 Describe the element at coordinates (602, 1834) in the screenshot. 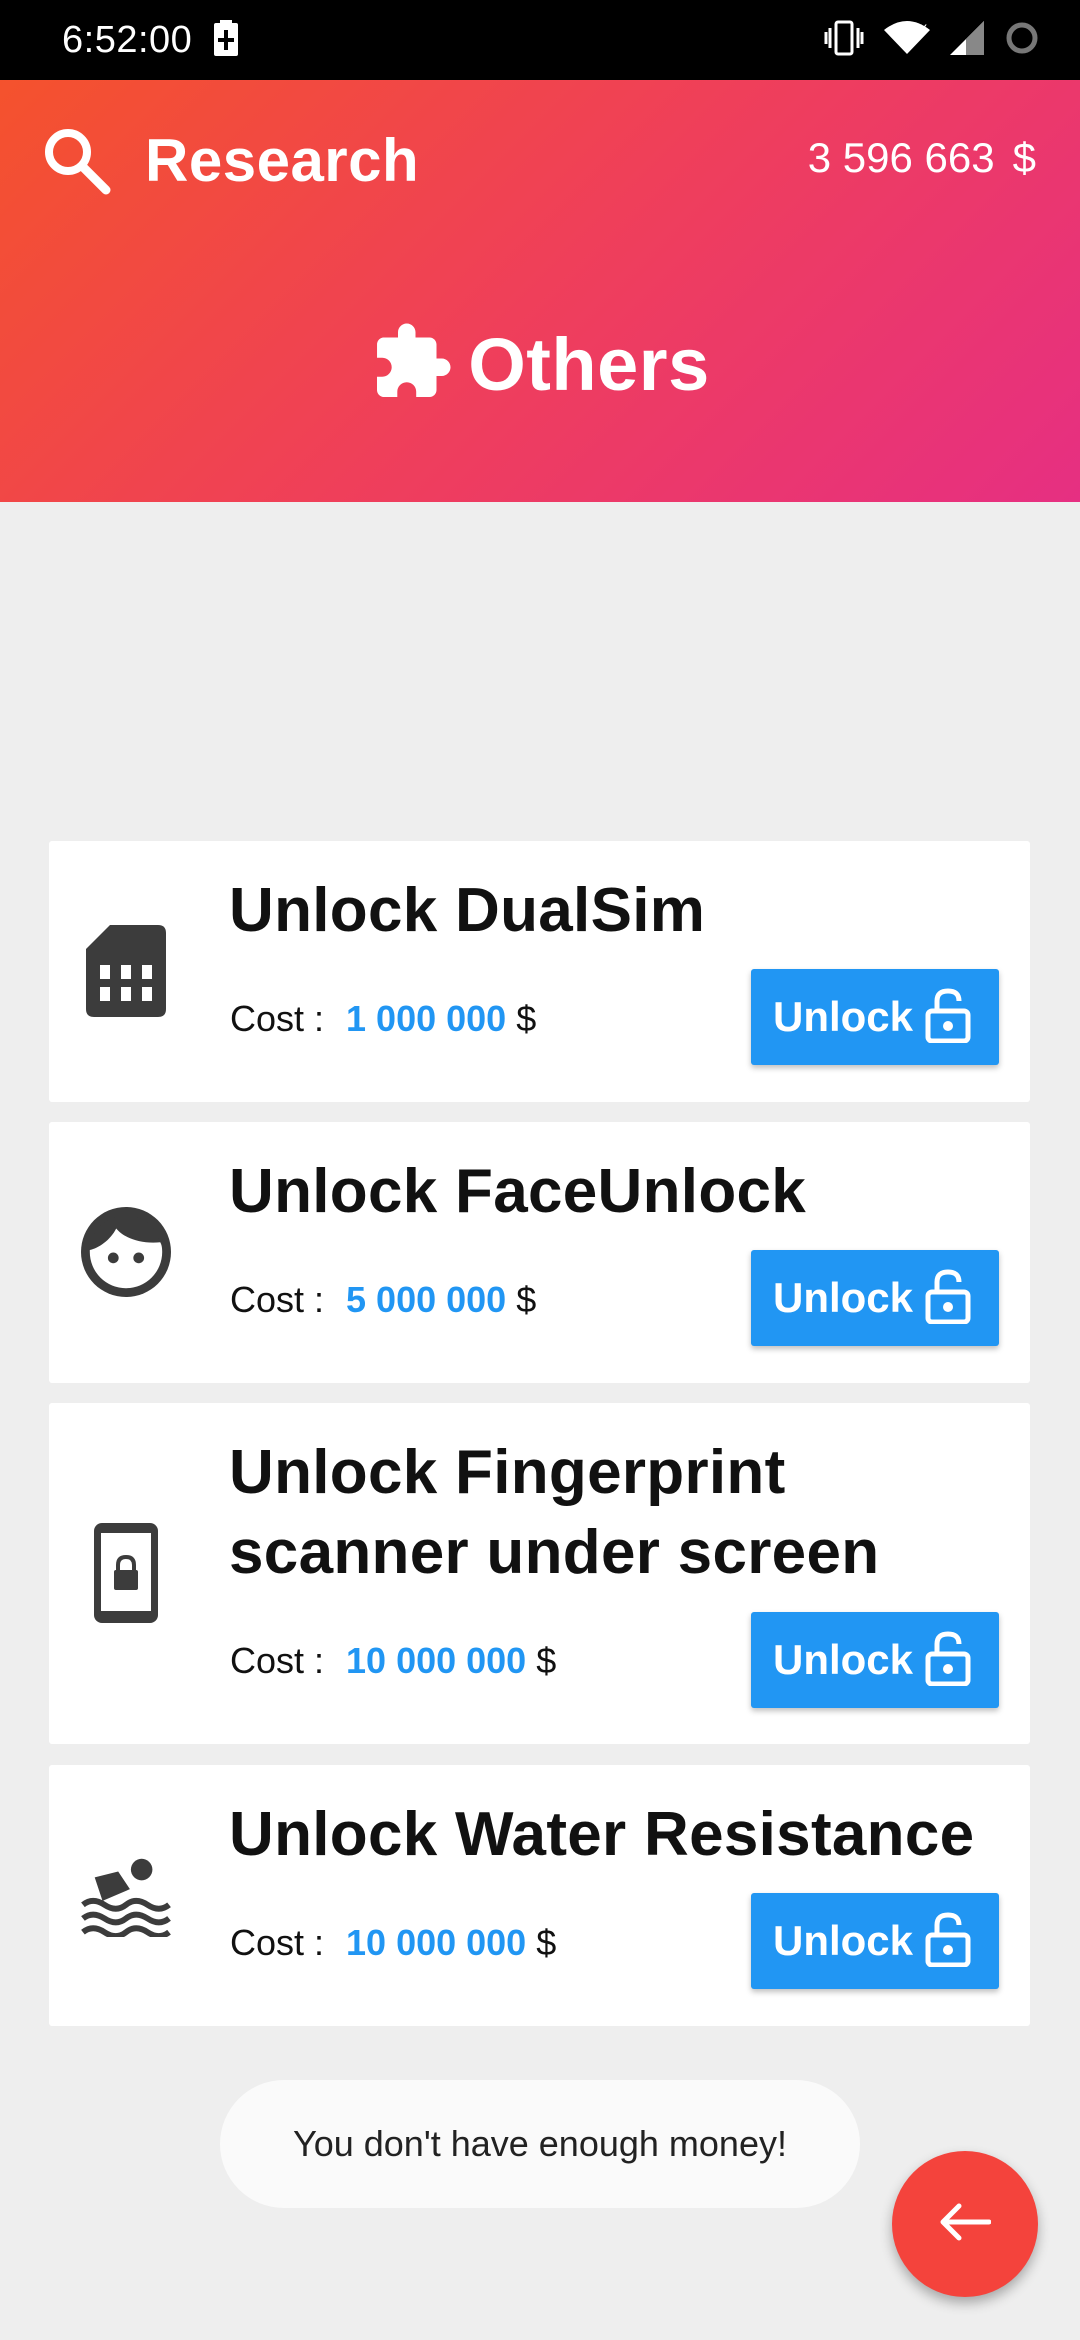

I see `upgrade-title: Unlock Water Resistance` at that location.